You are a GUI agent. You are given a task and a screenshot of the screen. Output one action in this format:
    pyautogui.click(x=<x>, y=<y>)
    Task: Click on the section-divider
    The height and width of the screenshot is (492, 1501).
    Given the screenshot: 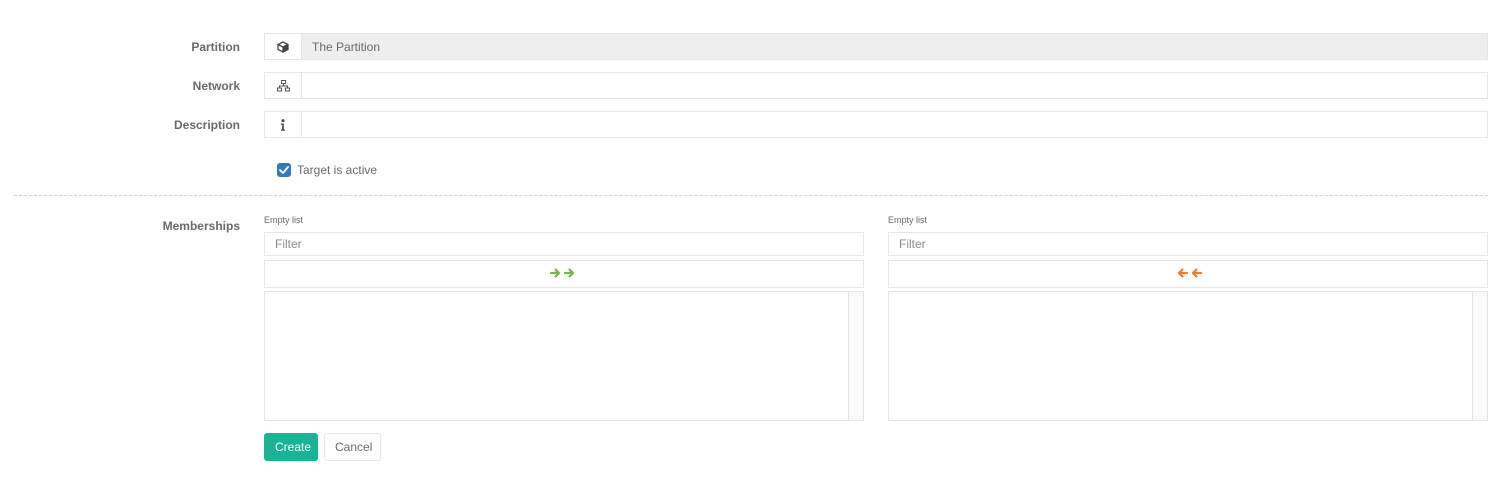 What is the action you would take?
    pyautogui.click(x=751, y=195)
    